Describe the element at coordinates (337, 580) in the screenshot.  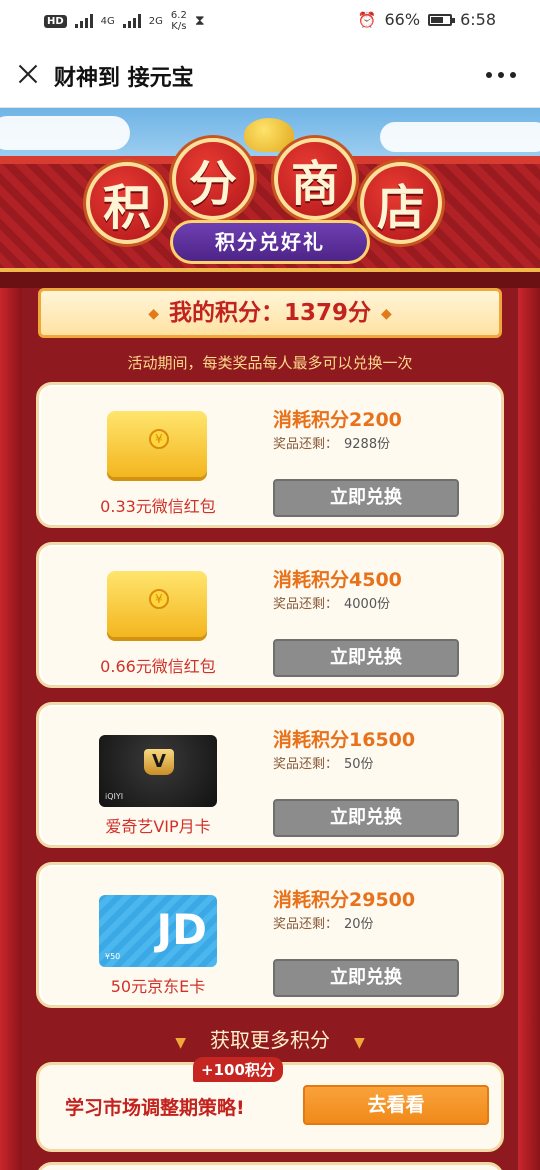
I see `prize-cost: 消耗积分4500` at that location.